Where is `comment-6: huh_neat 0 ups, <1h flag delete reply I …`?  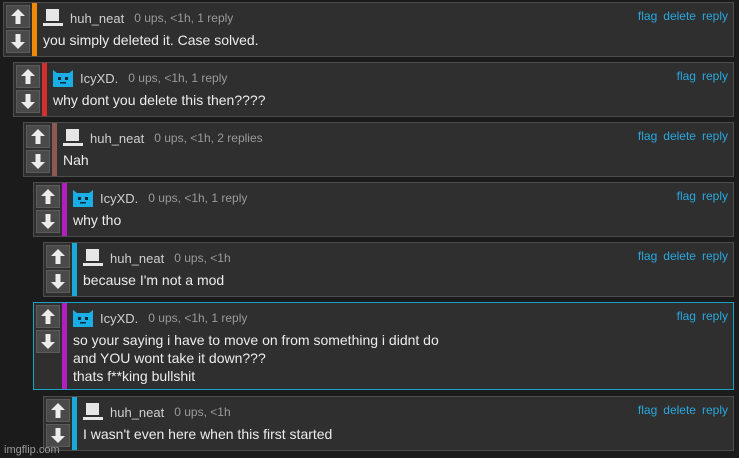
comment-6: huh_neat 0 ups, <1h flag delete reply I … is located at coordinates (388, 423).